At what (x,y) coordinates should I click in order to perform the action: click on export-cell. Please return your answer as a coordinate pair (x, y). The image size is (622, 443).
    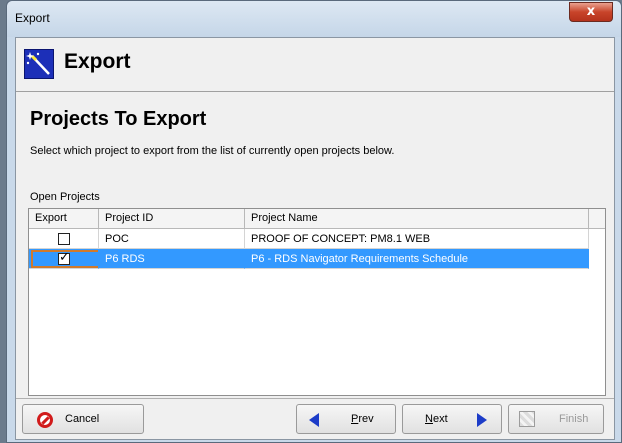
    Looking at the image, I should click on (64, 239).